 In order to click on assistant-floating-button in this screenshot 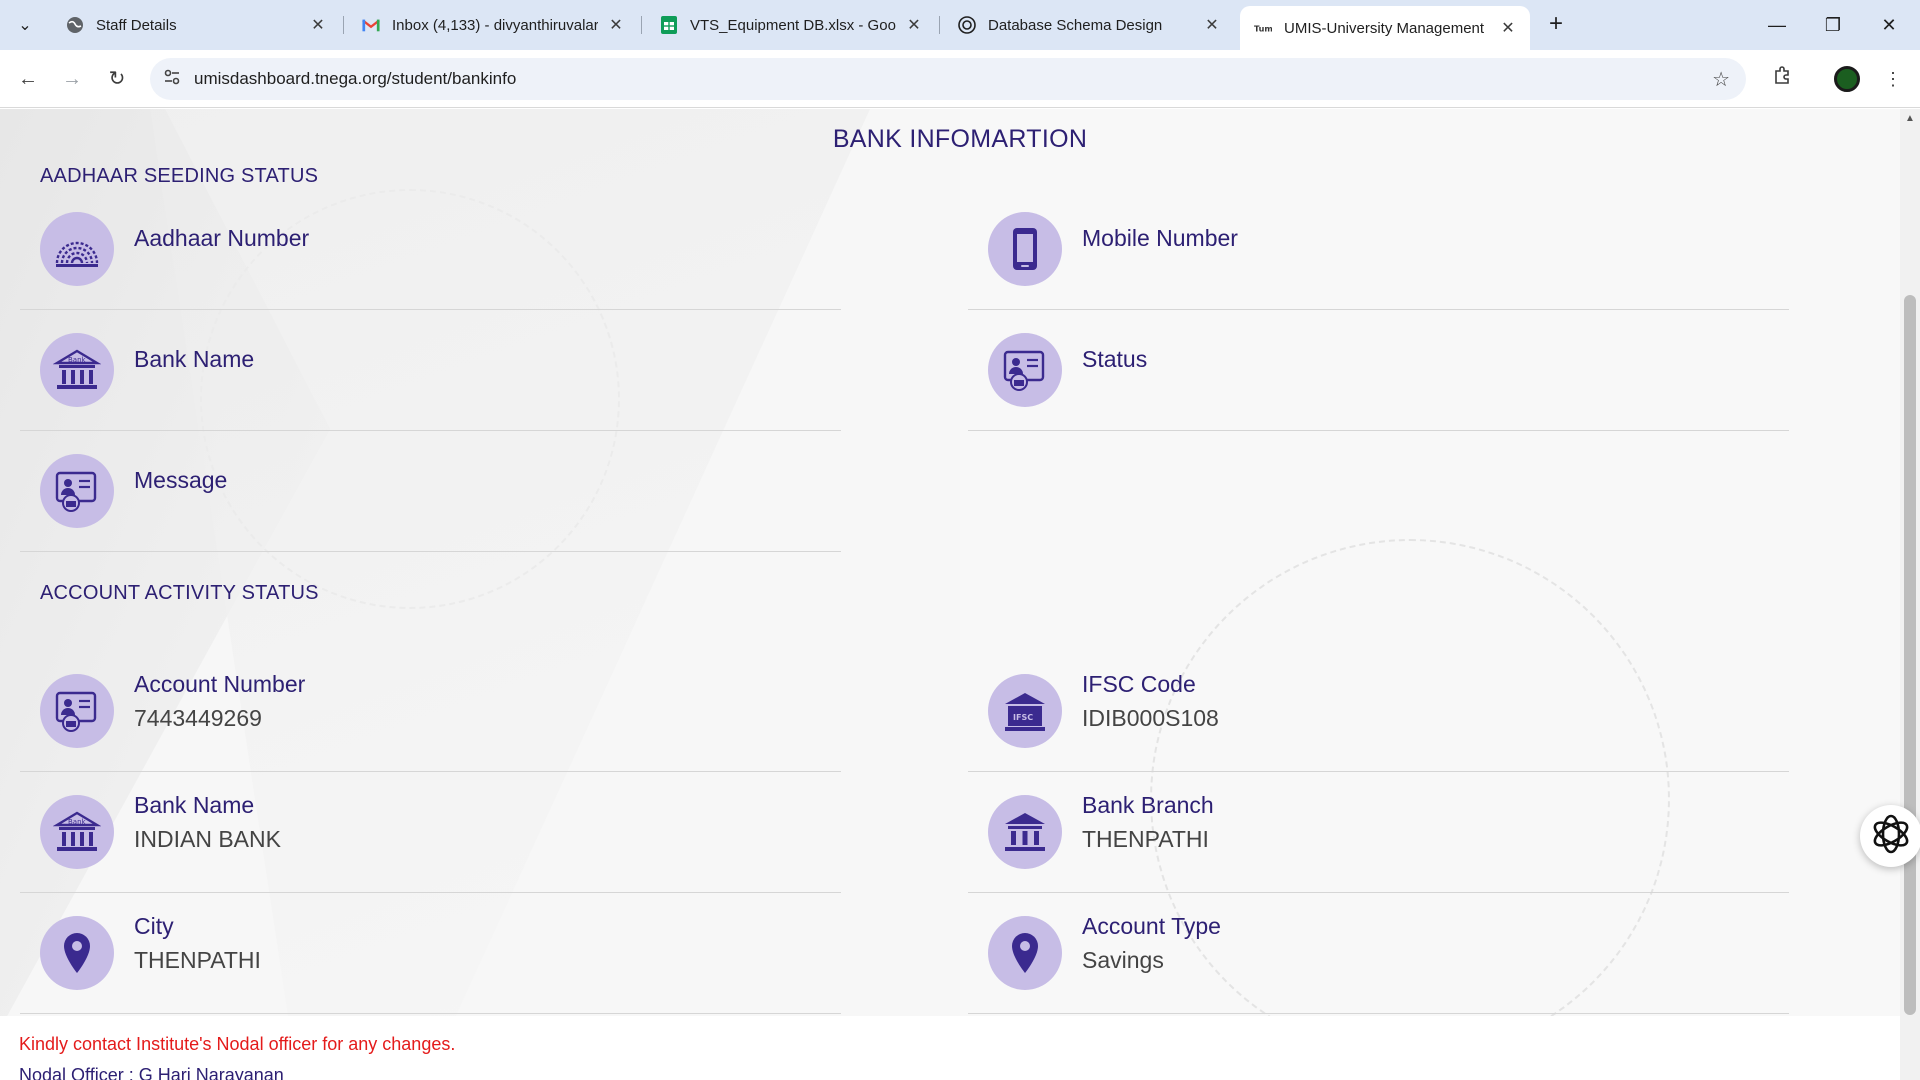, I will do `click(1890, 836)`.